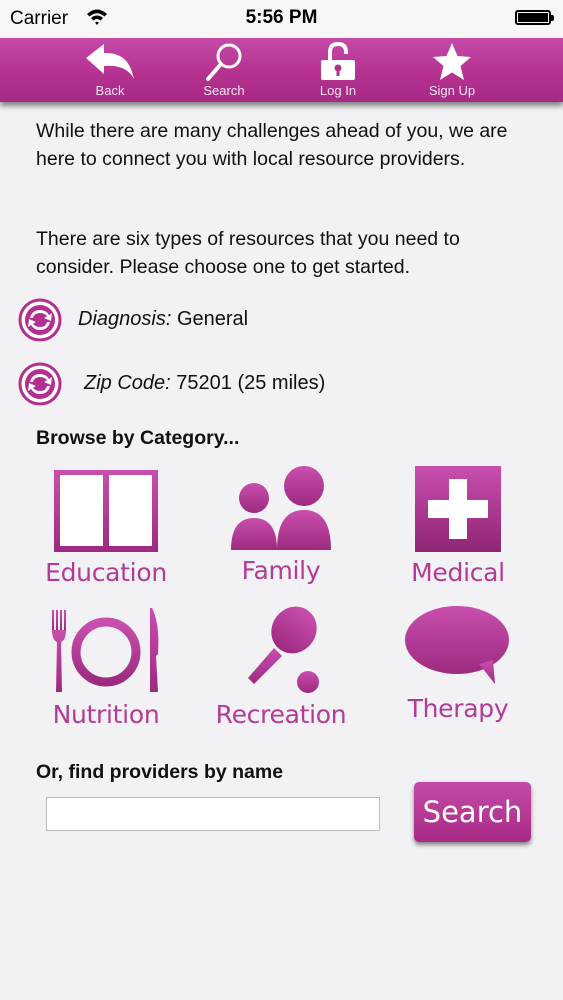 The image size is (563, 1000). I want to click on status-bar: Carrier 5:56 PM, so click(281, 19).